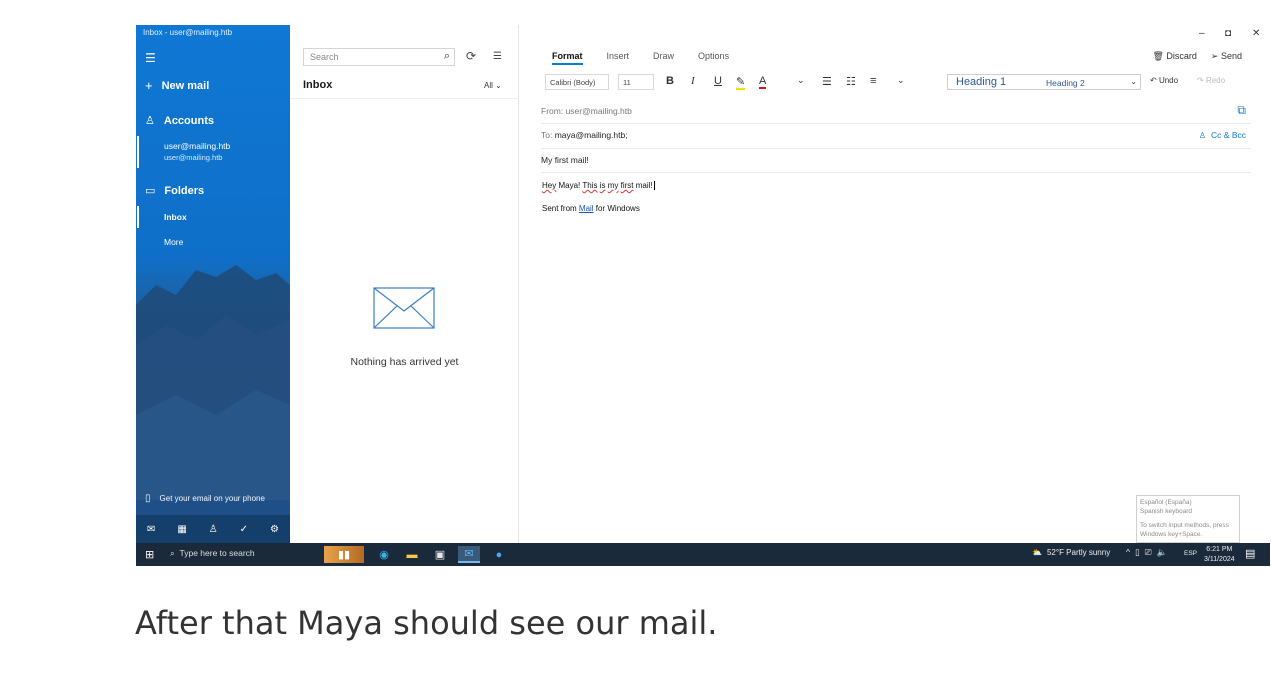  Describe the element at coordinates (150, 58) in the screenshot. I see `hamburger-menu-icon: ☰` at that location.